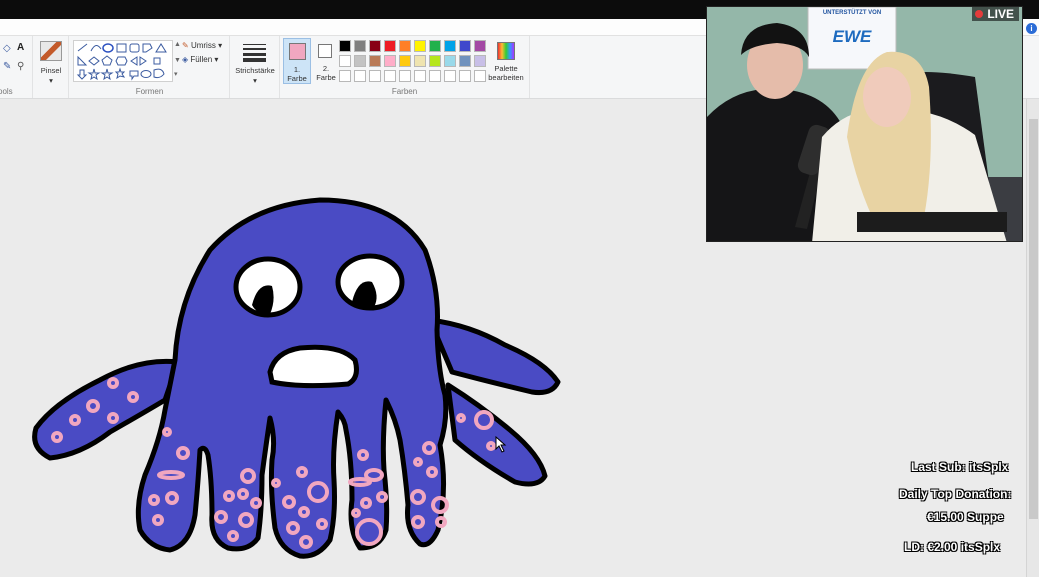  Describe the element at coordinates (955, 494) in the screenshot. I see `daily-top-donation-label: Daily Top Donation:` at that location.